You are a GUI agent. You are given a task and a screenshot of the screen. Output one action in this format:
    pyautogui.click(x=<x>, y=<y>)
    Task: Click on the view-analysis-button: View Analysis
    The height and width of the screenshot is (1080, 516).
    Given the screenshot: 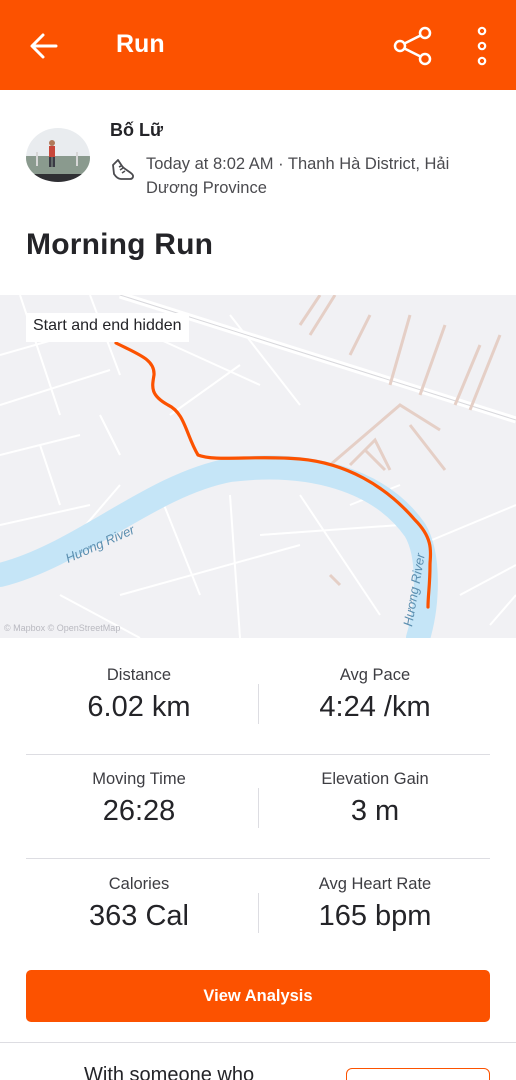 What is the action you would take?
    pyautogui.click(x=258, y=996)
    